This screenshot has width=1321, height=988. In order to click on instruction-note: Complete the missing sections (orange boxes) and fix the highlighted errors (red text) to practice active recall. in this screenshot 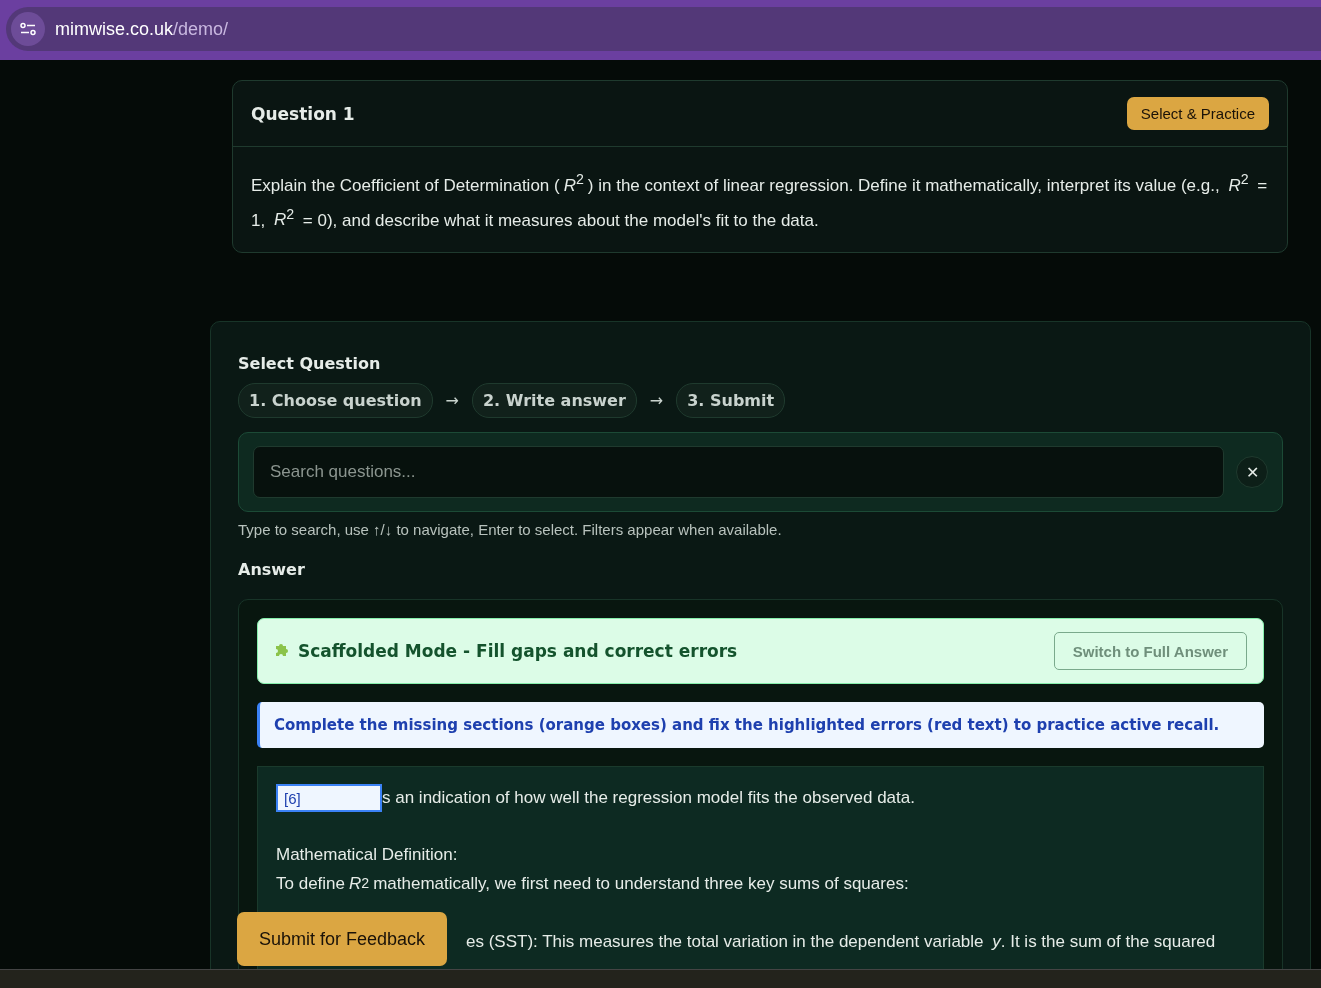, I will do `click(760, 725)`.